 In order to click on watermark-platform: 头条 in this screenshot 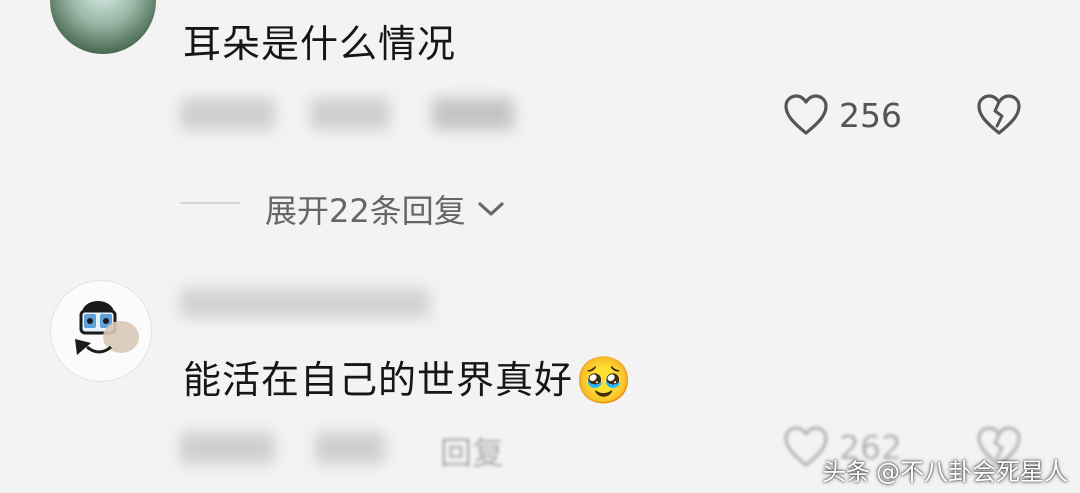, I will do `click(846, 472)`.